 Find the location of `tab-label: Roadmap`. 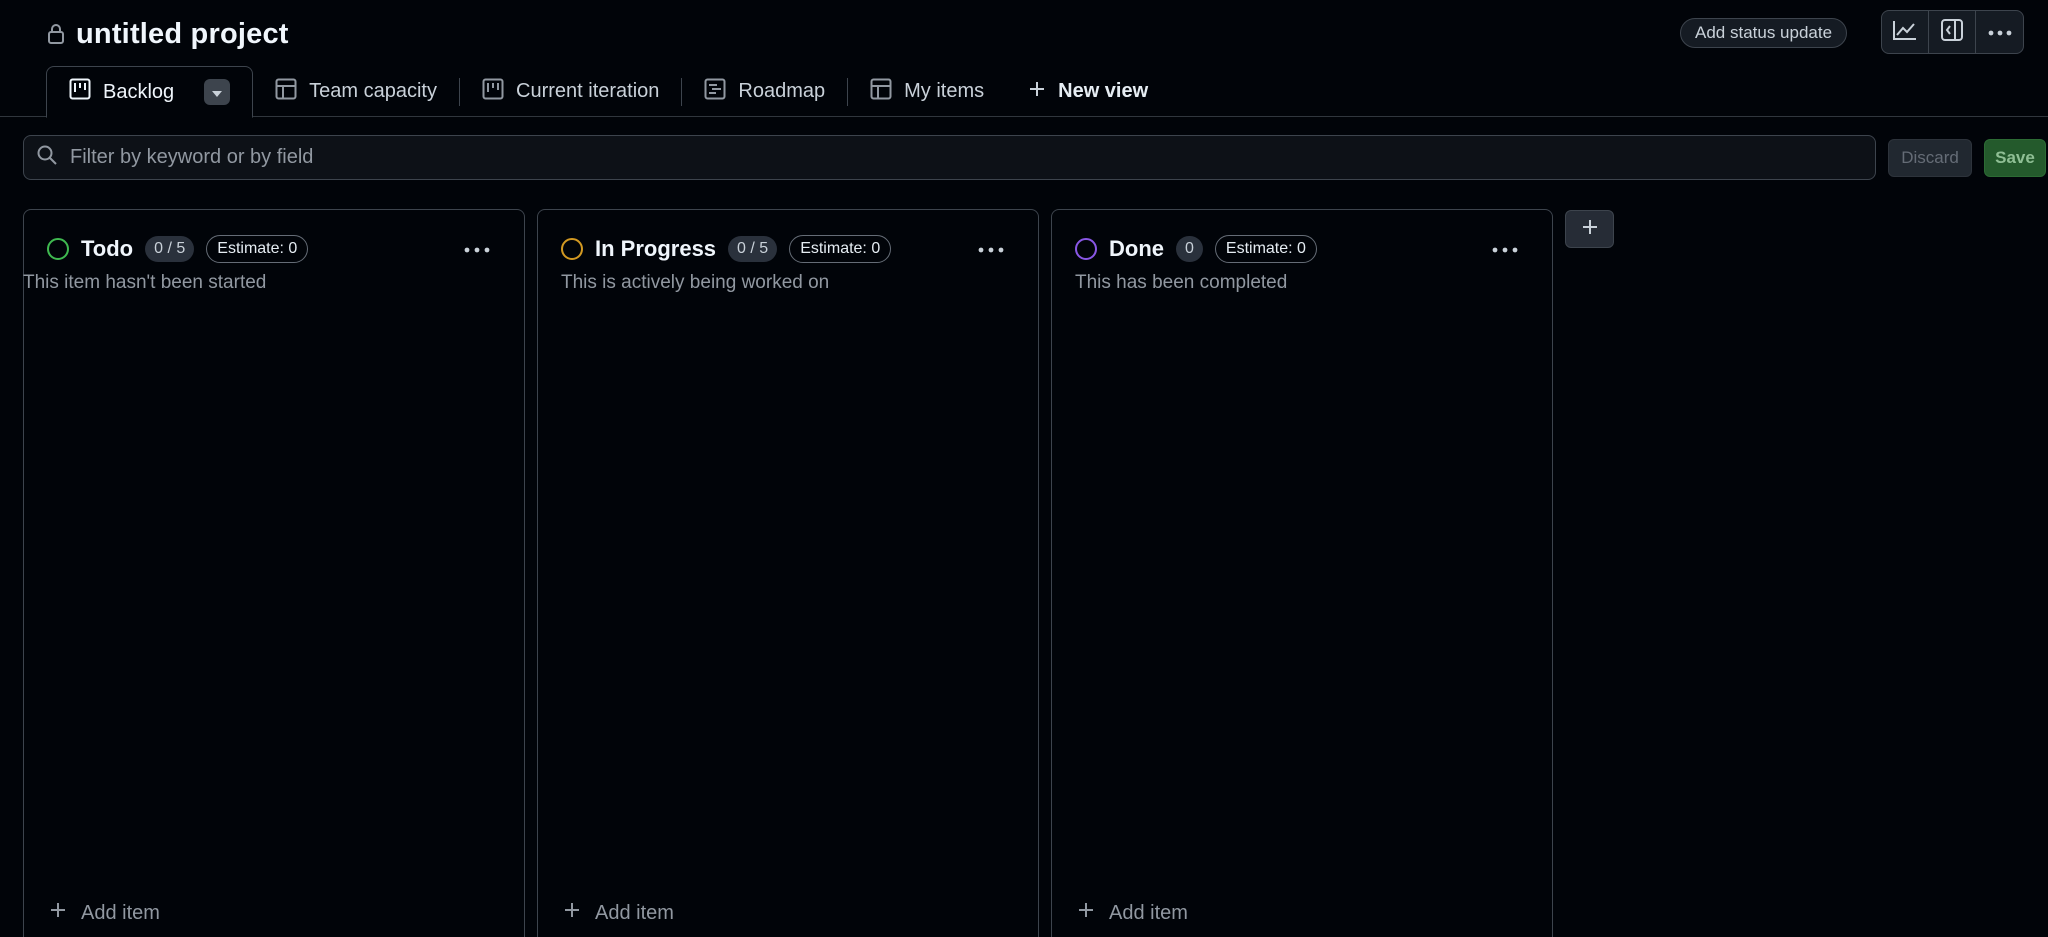

tab-label: Roadmap is located at coordinates (782, 91).